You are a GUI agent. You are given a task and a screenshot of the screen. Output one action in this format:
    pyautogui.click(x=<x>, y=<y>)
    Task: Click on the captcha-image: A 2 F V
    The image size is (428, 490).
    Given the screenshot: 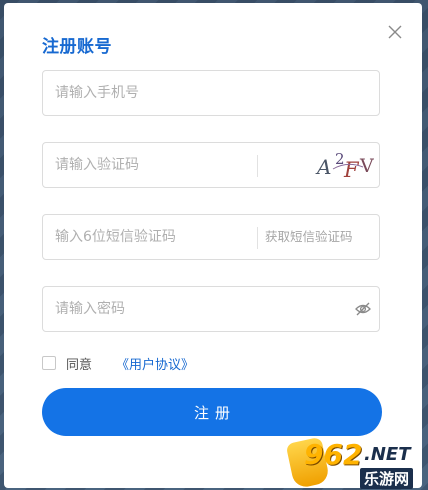 What is the action you would take?
    pyautogui.click(x=345, y=165)
    